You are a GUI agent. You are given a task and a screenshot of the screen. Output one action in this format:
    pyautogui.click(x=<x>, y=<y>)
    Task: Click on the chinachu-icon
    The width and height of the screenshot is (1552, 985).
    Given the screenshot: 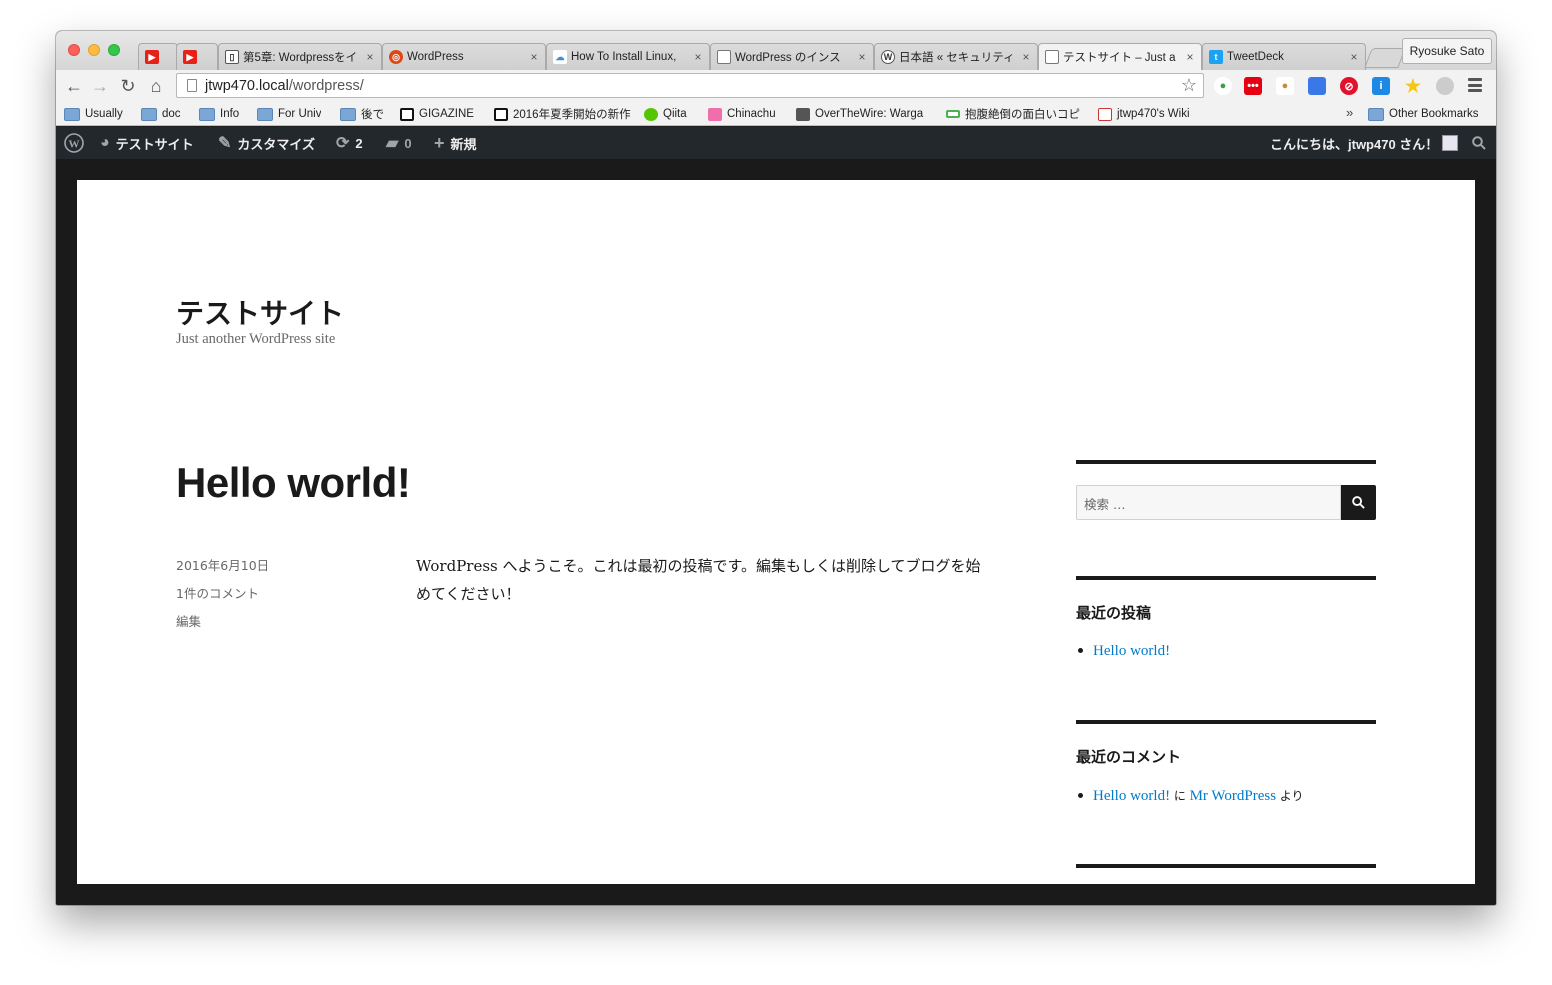 What is the action you would take?
    pyautogui.click(x=715, y=114)
    